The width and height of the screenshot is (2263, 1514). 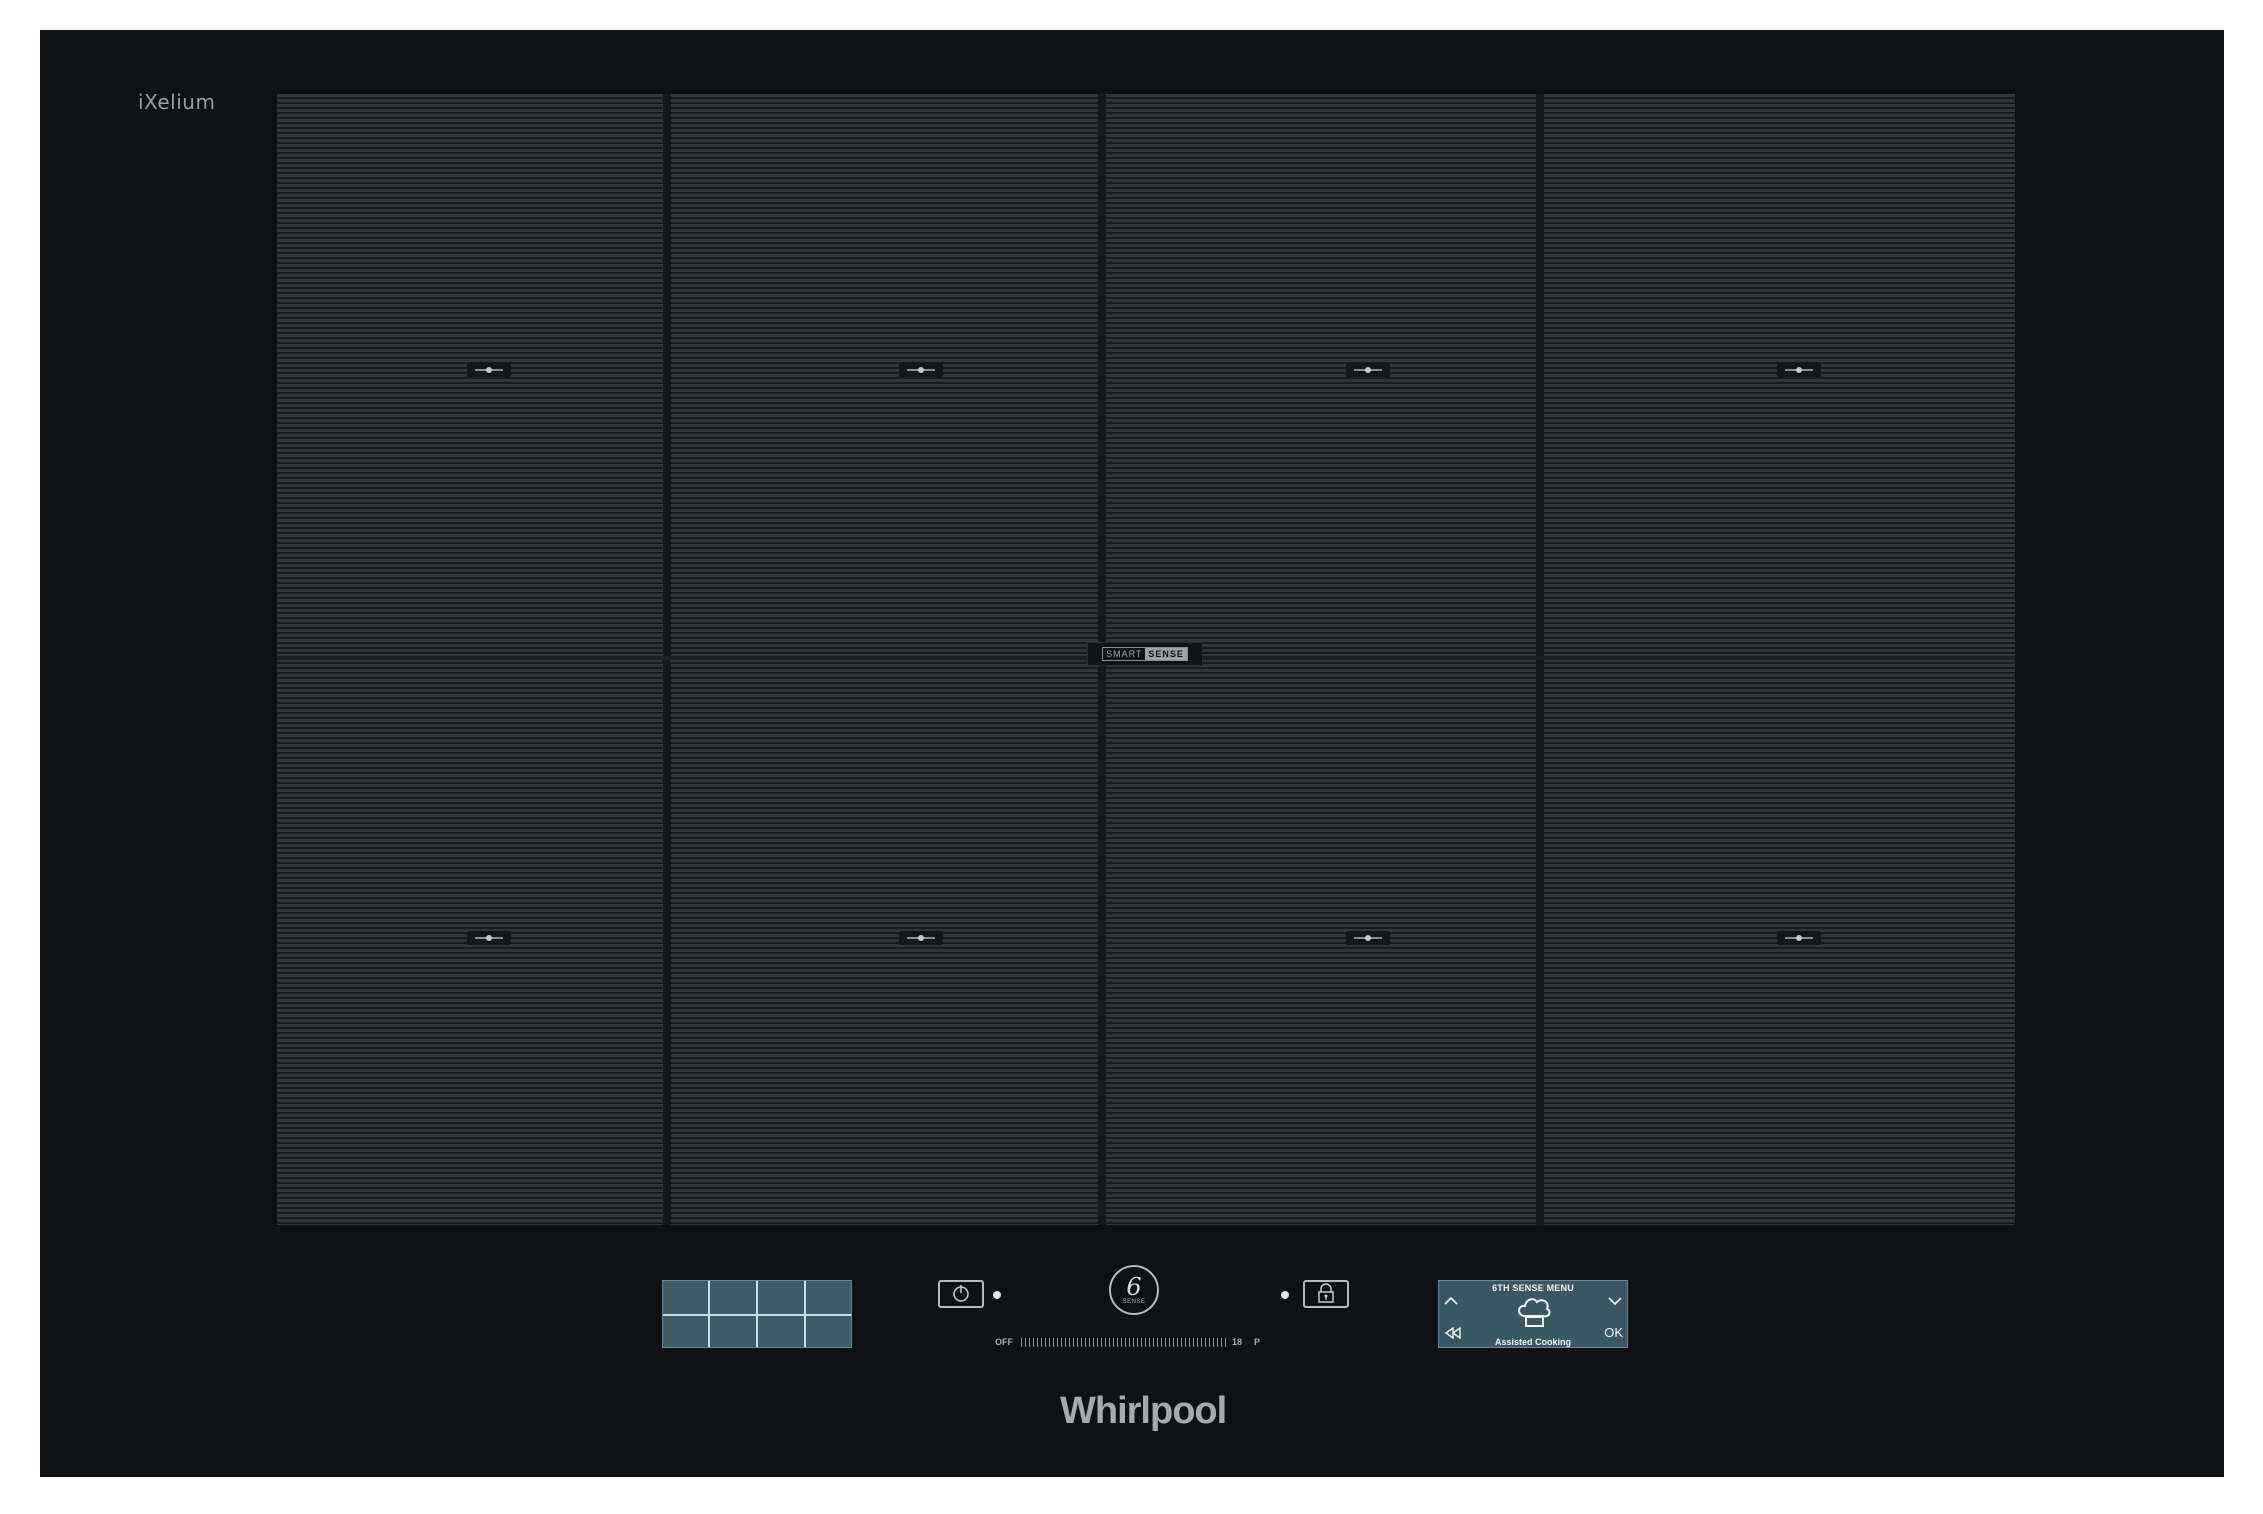 What do you see at coordinates (1134, 1287) in the screenshot?
I see `sixth-sense-number: 6` at bounding box center [1134, 1287].